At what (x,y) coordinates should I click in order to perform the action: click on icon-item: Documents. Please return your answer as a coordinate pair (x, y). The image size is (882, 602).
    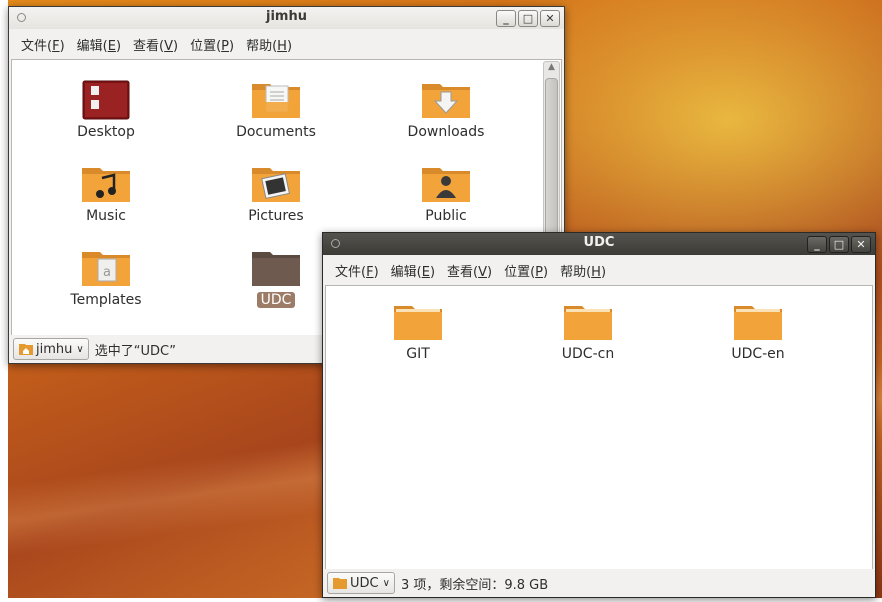
    Looking at the image, I should click on (276, 110).